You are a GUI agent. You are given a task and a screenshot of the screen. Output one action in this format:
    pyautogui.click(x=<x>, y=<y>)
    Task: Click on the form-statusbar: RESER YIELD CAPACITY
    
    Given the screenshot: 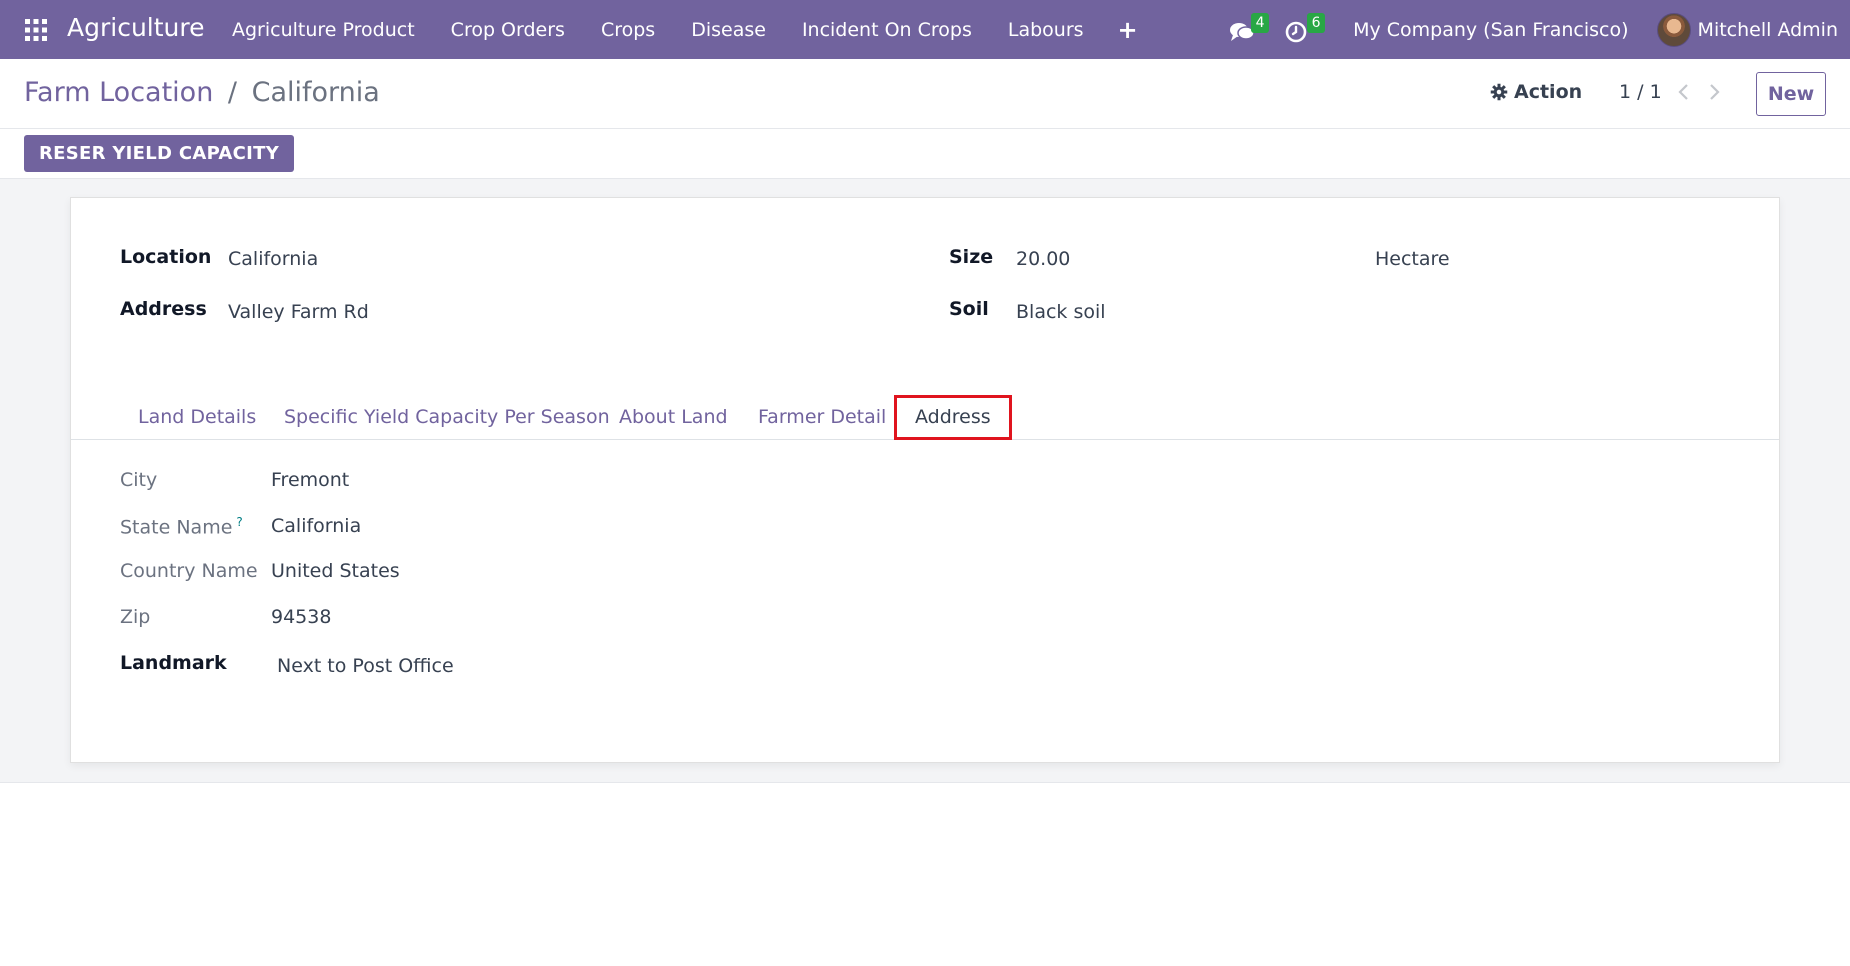 What is the action you would take?
    pyautogui.click(x=925, y=154)
    